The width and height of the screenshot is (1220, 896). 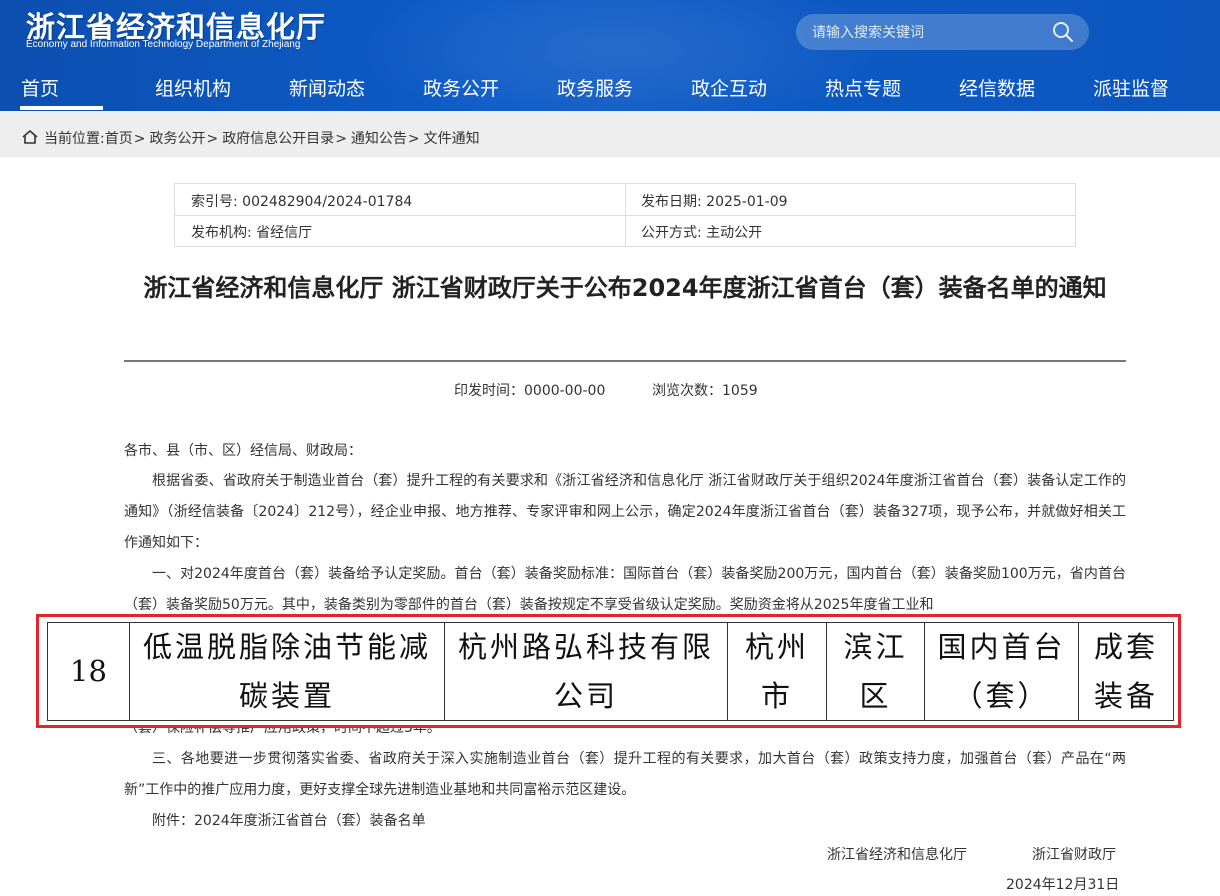 What do you see at coordinates (1126, 672) in the screenshot?
I see `equipment-category-cell: 成套 装备` at bounding box center [1126, 672].